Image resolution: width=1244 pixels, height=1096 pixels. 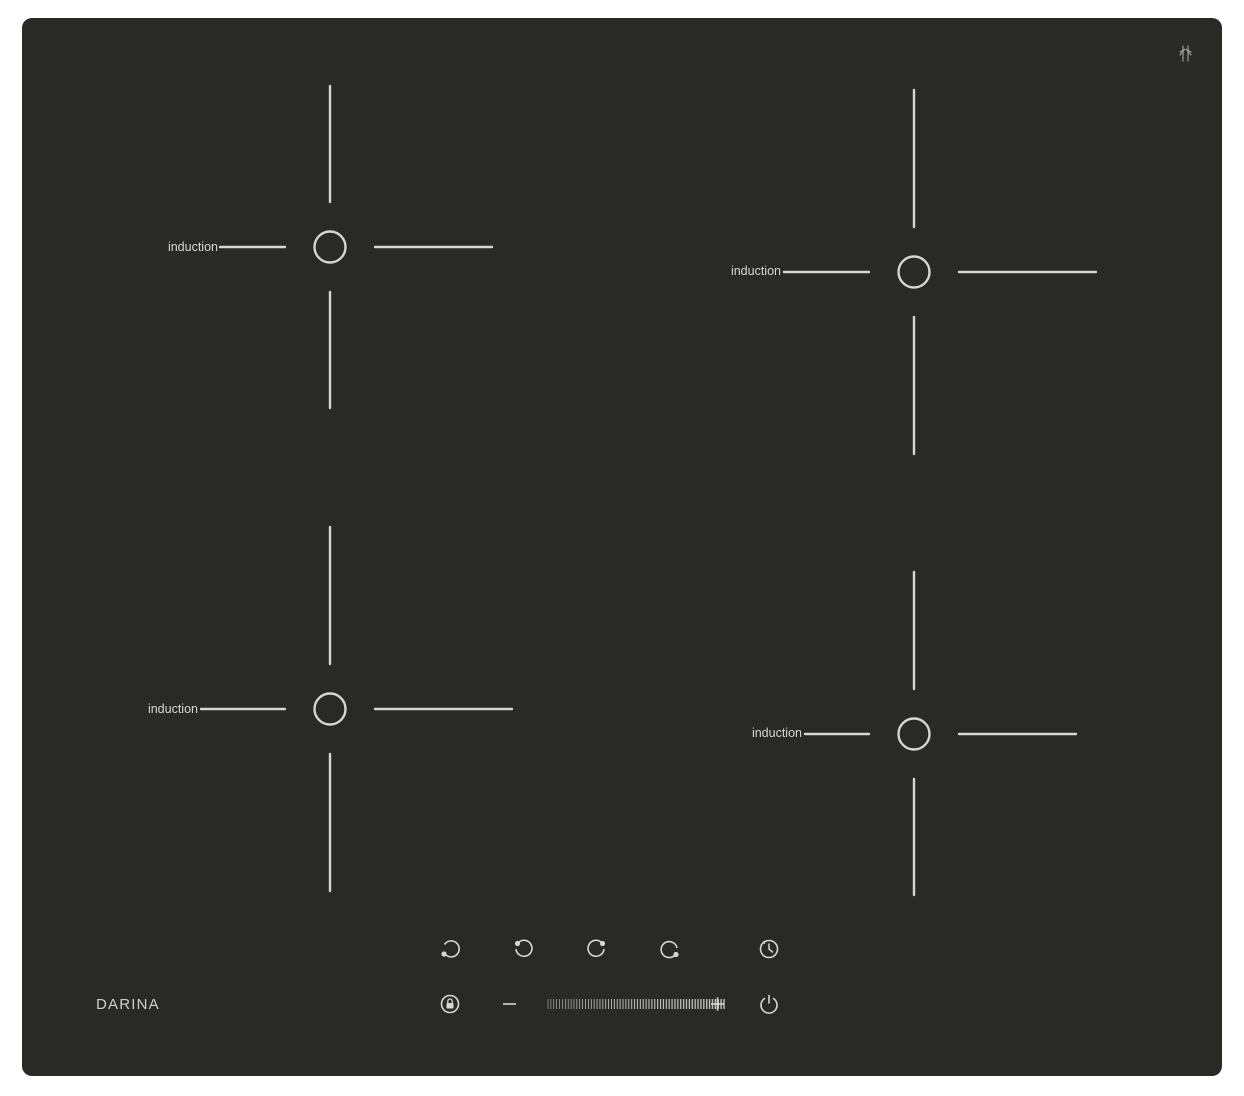 I want to click on power-level-slider, so click(x=623, y=1004).